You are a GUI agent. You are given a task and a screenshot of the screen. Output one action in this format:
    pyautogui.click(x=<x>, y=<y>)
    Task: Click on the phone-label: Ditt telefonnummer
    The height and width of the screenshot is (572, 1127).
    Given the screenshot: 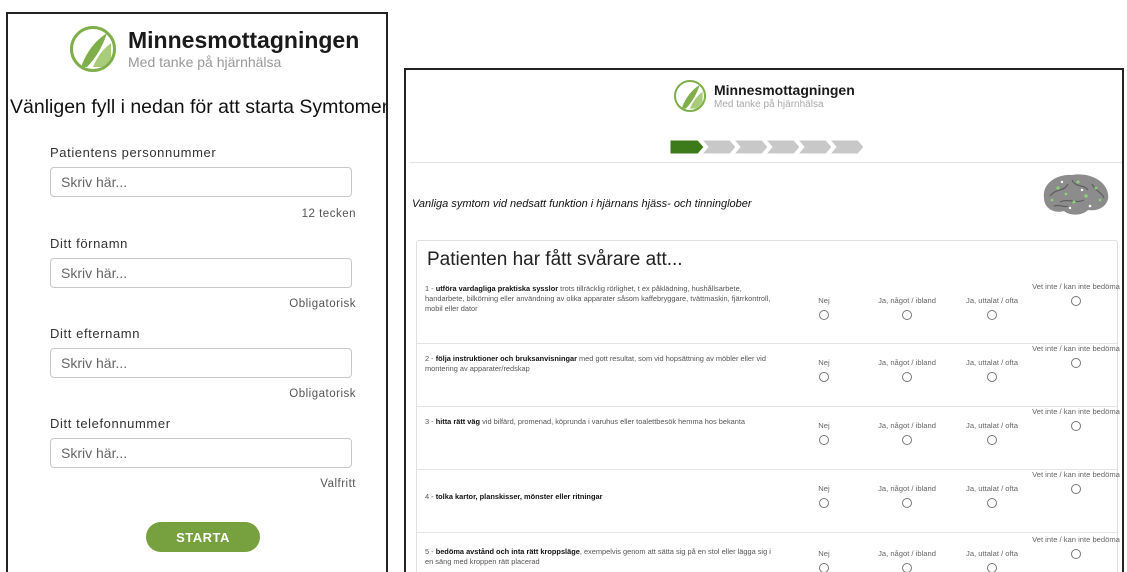 What is the action you would take?
    pyautogui.click(x=110, y=423)
    